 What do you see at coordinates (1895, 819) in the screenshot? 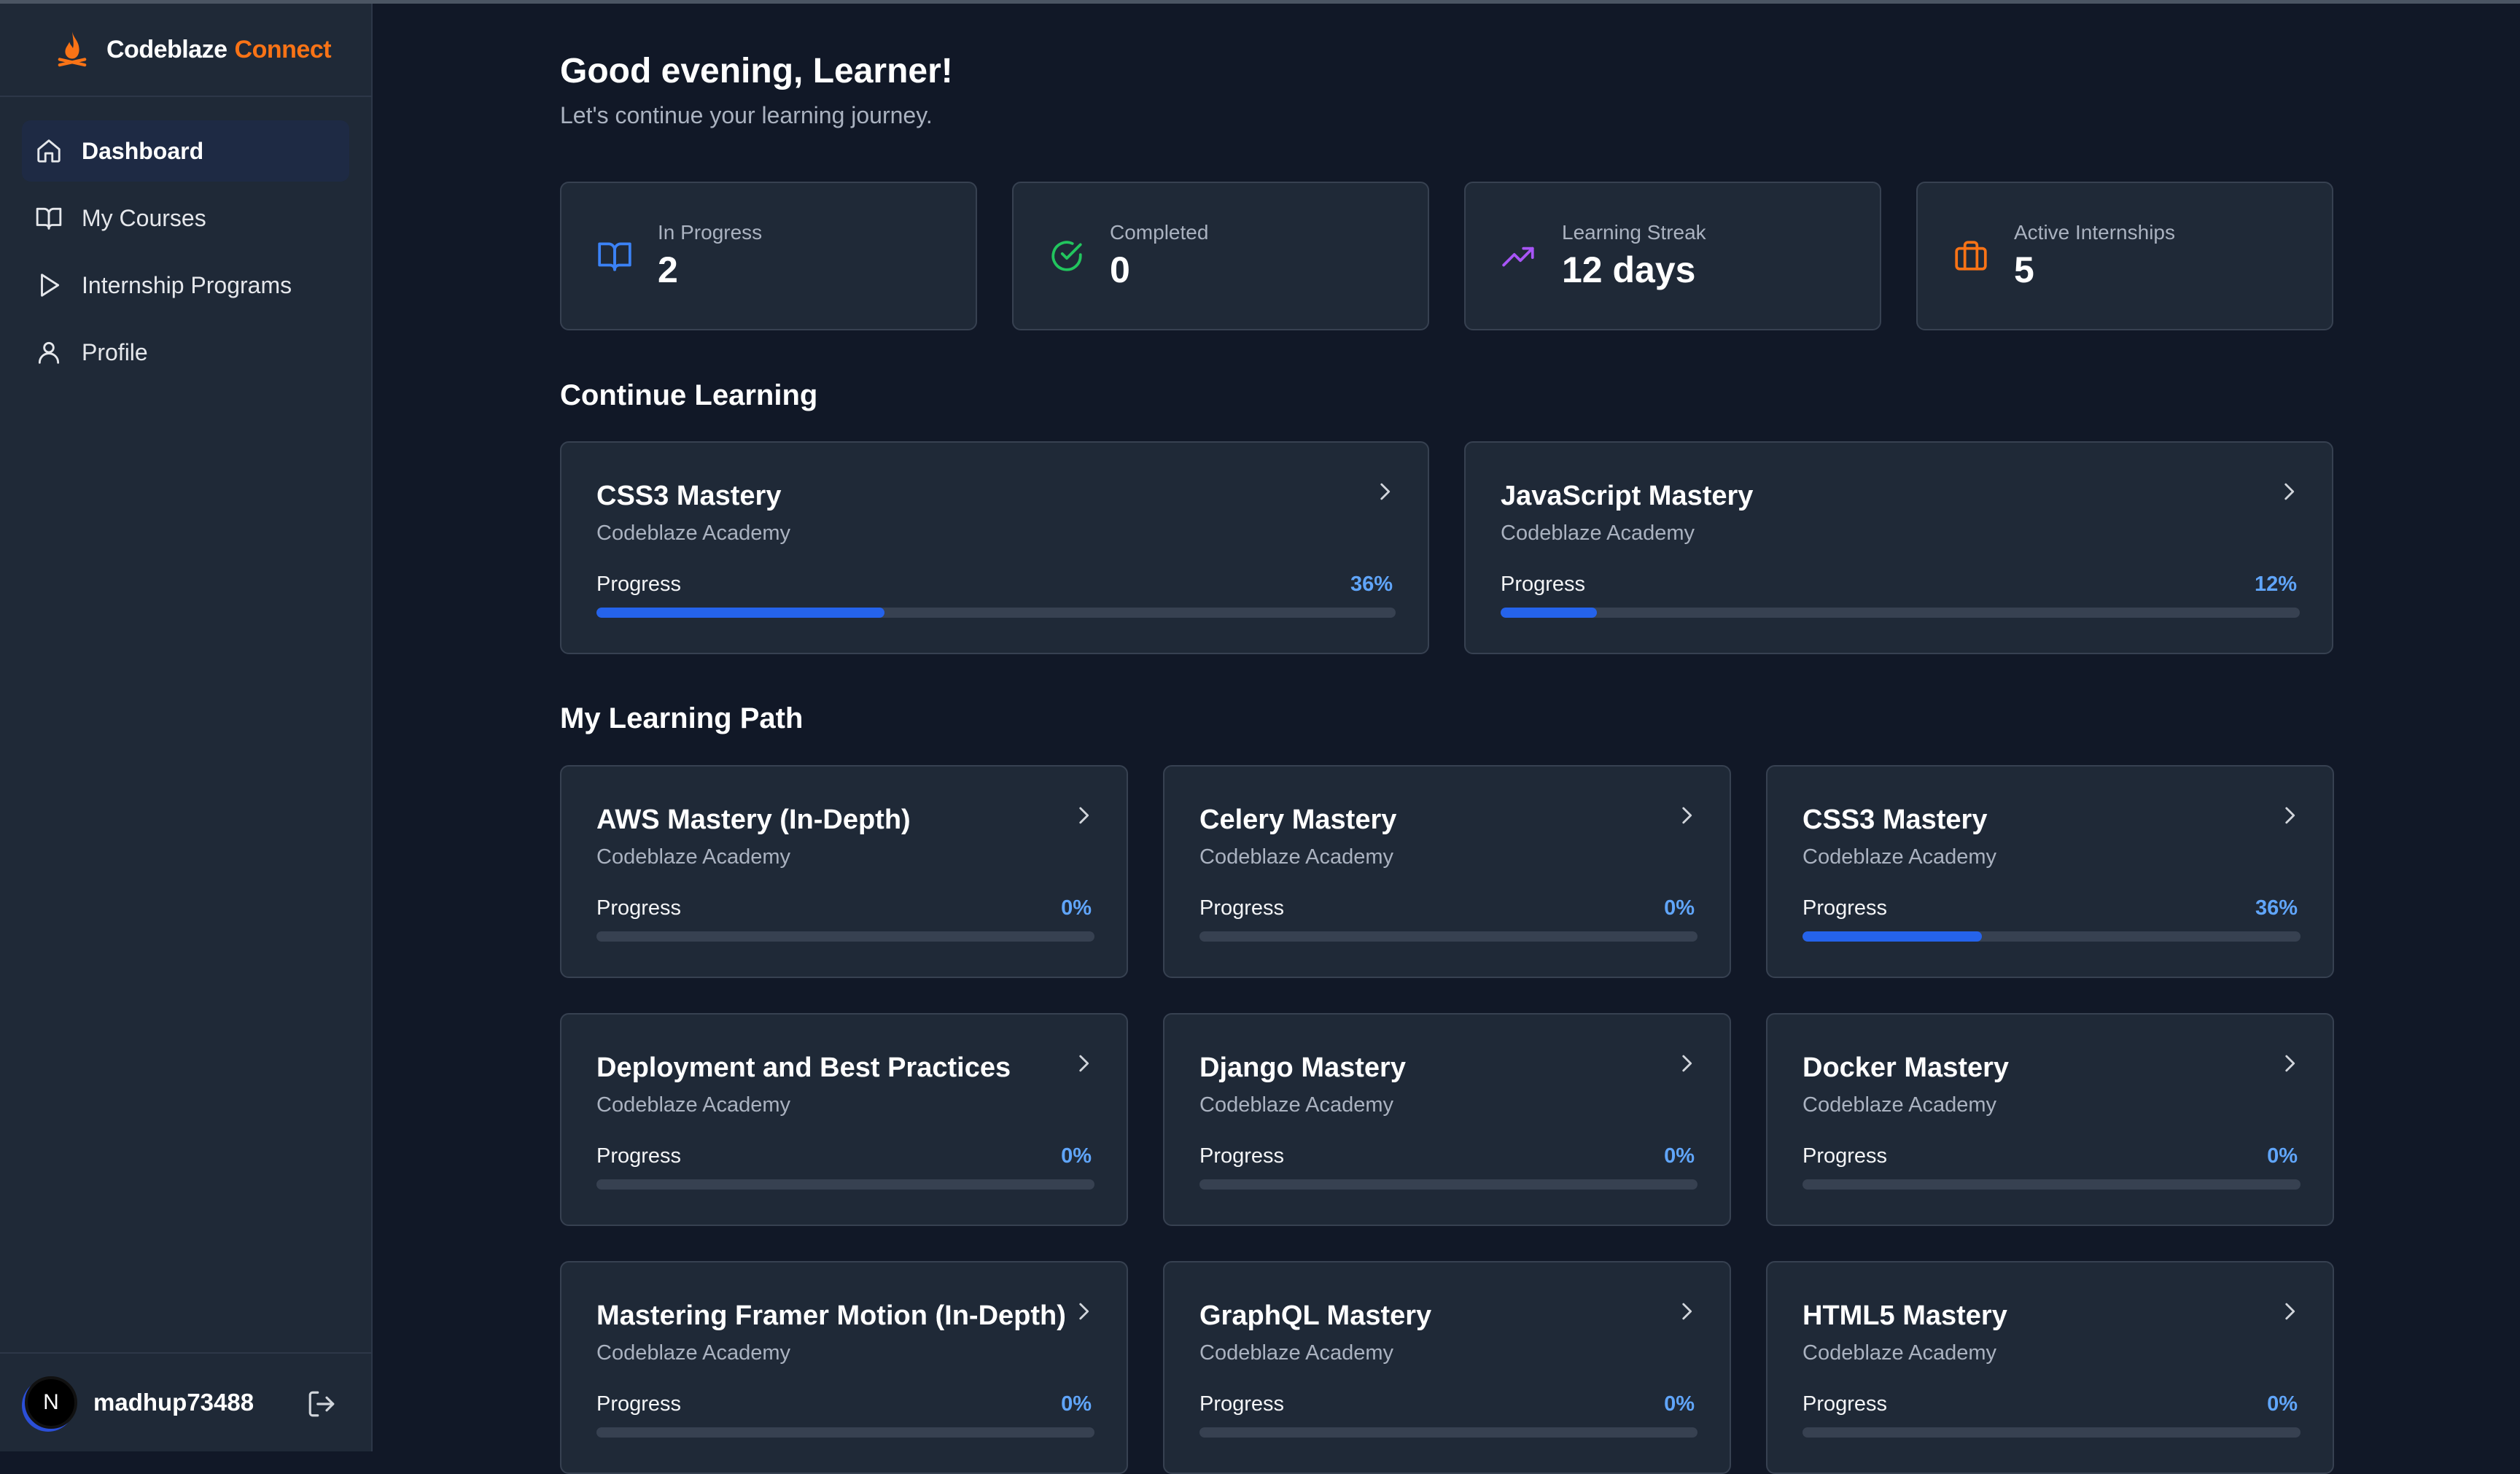
I see `course-title: CSS3 Mastery` at bounding box center [1895, 819].